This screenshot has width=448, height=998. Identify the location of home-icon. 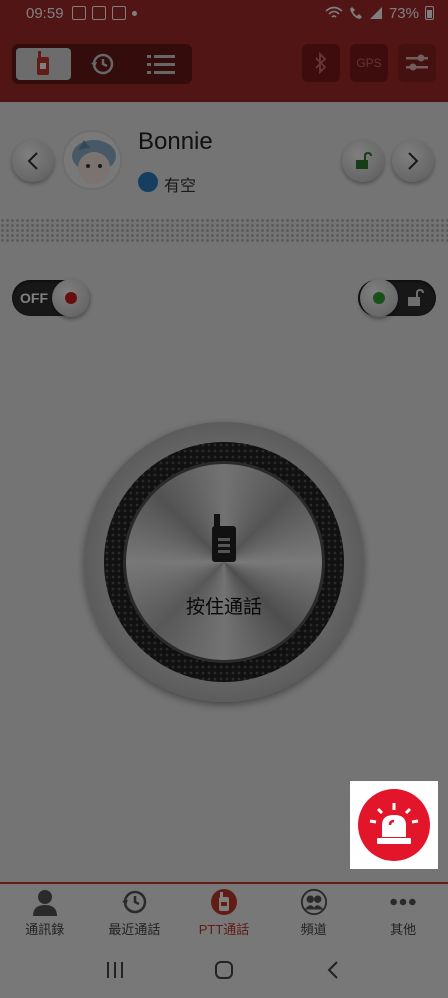
(223, 970).